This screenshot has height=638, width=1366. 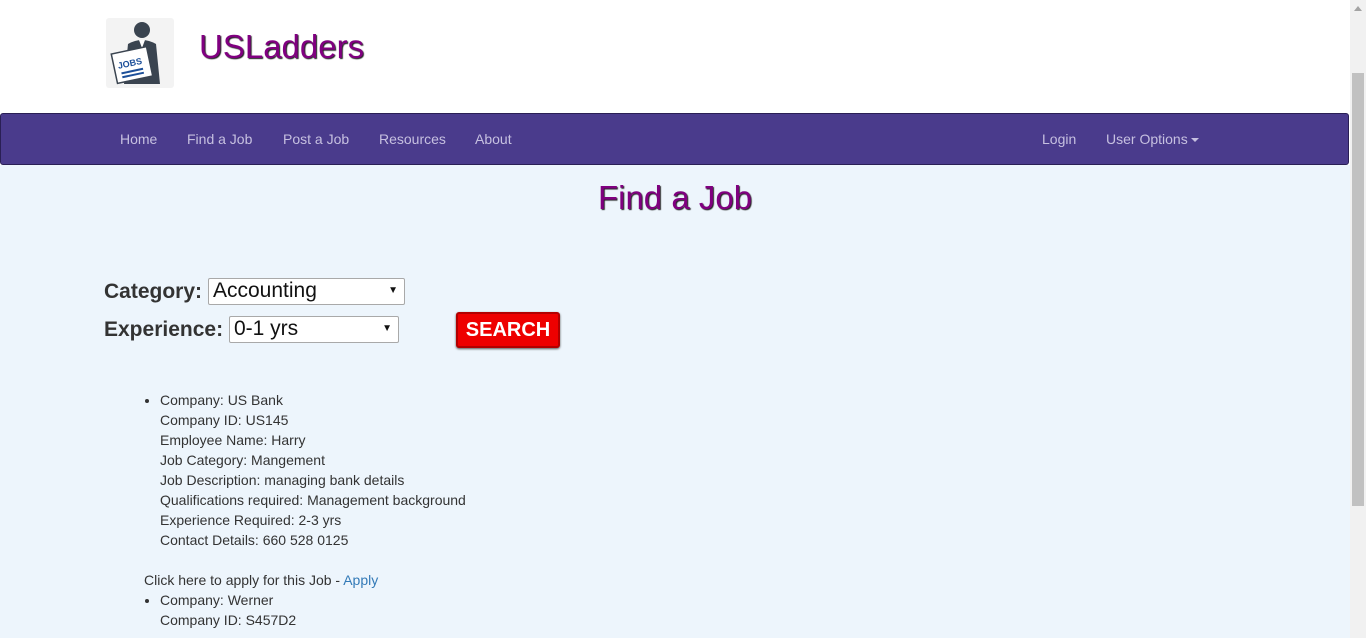 I want to click on company-id: Company ID: S457D2, so click(x=228, y=620).